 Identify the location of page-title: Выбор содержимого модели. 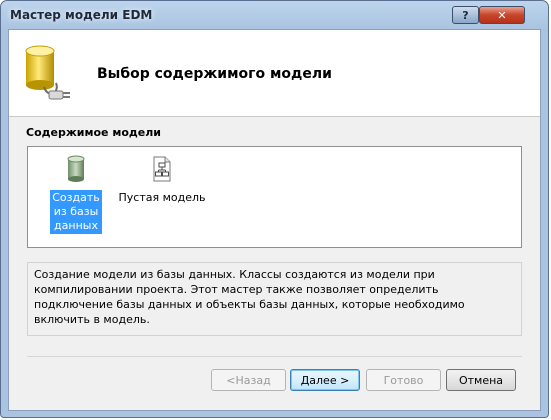
(214, 74).